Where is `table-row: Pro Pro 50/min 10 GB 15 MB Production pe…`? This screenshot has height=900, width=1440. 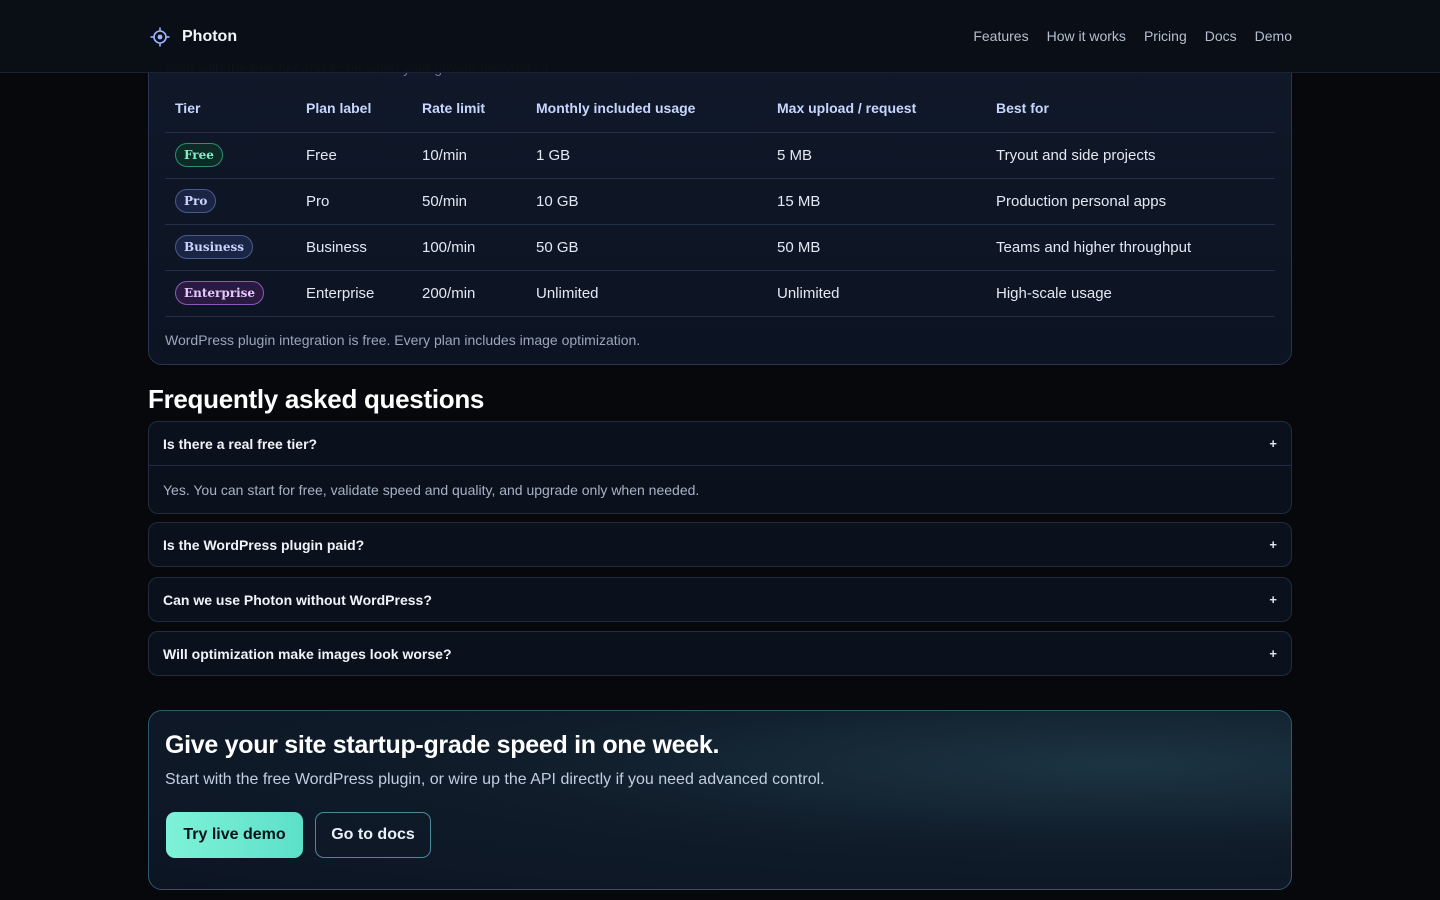
table-row: Pro Pro 50/min 10 GB 15 MB Production pe… is located at coordinates (720, 201).